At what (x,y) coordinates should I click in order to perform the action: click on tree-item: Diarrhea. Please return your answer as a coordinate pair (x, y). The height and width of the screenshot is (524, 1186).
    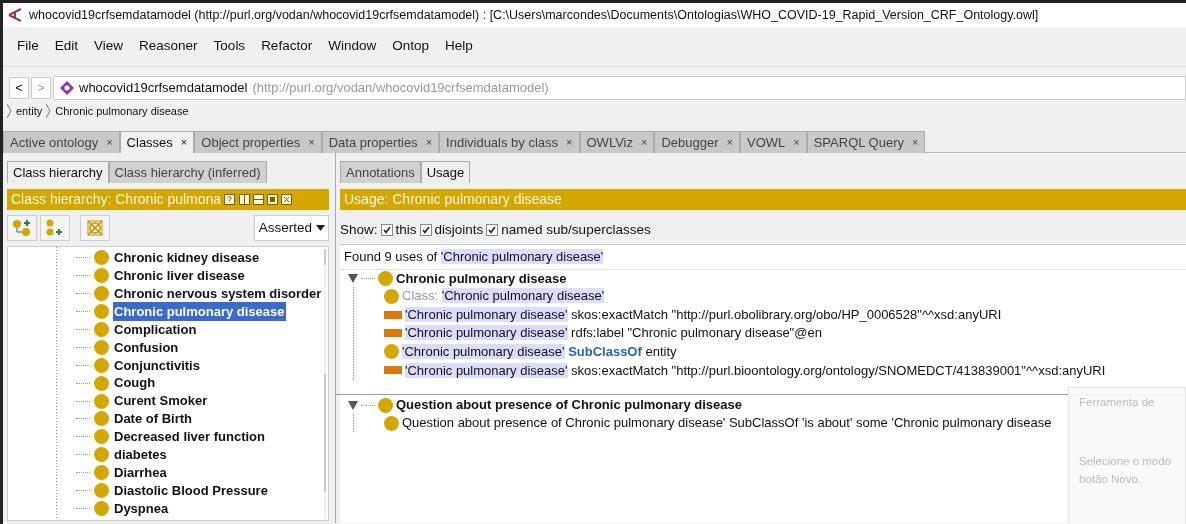
    Looking at the image, I should click on (140, 472).